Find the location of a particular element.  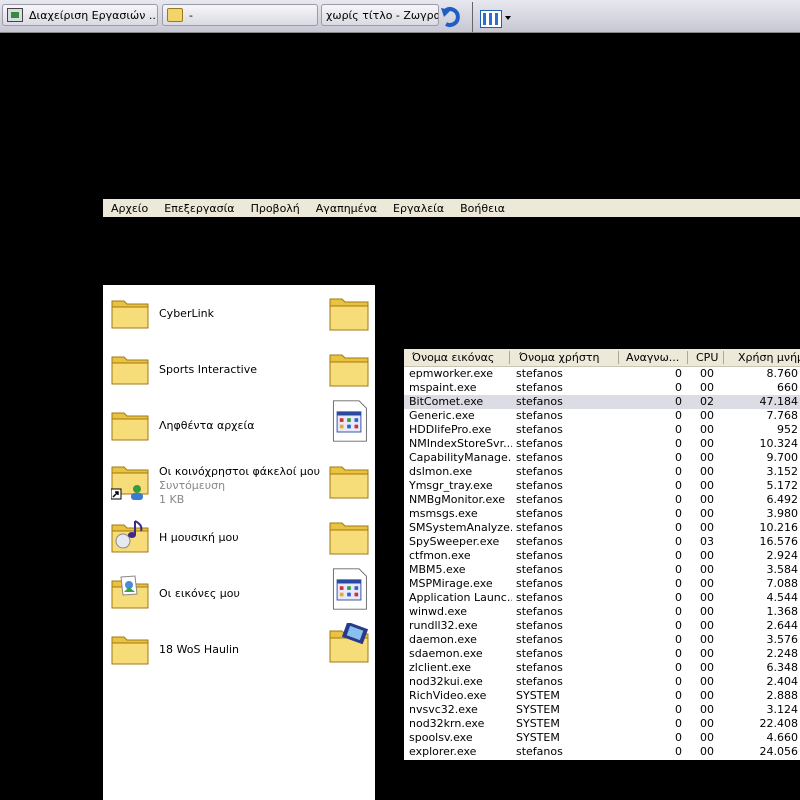

explorer-item-18-wos-haulin: 18 WoS Haulin is located at coordinates (233, 648).